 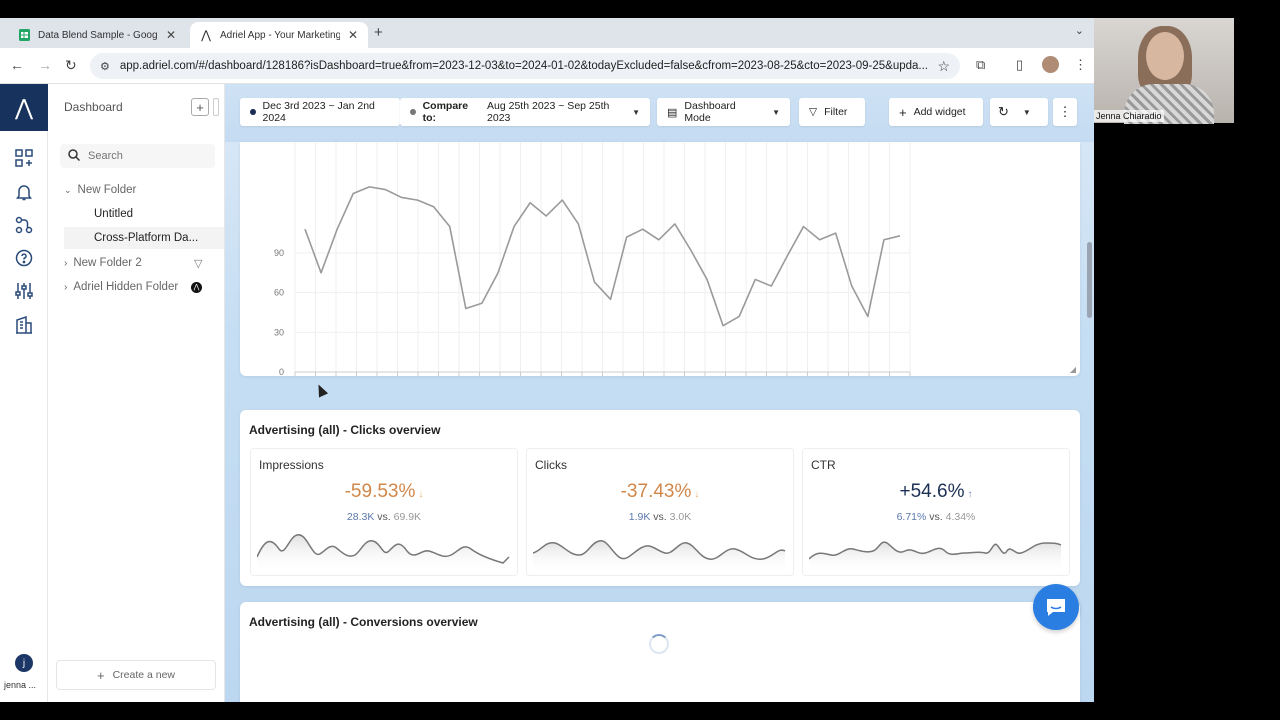 What do you see at coordinates (74, 156) in the screenshot?
I see `search-icon` at bounding box center [74, 156].